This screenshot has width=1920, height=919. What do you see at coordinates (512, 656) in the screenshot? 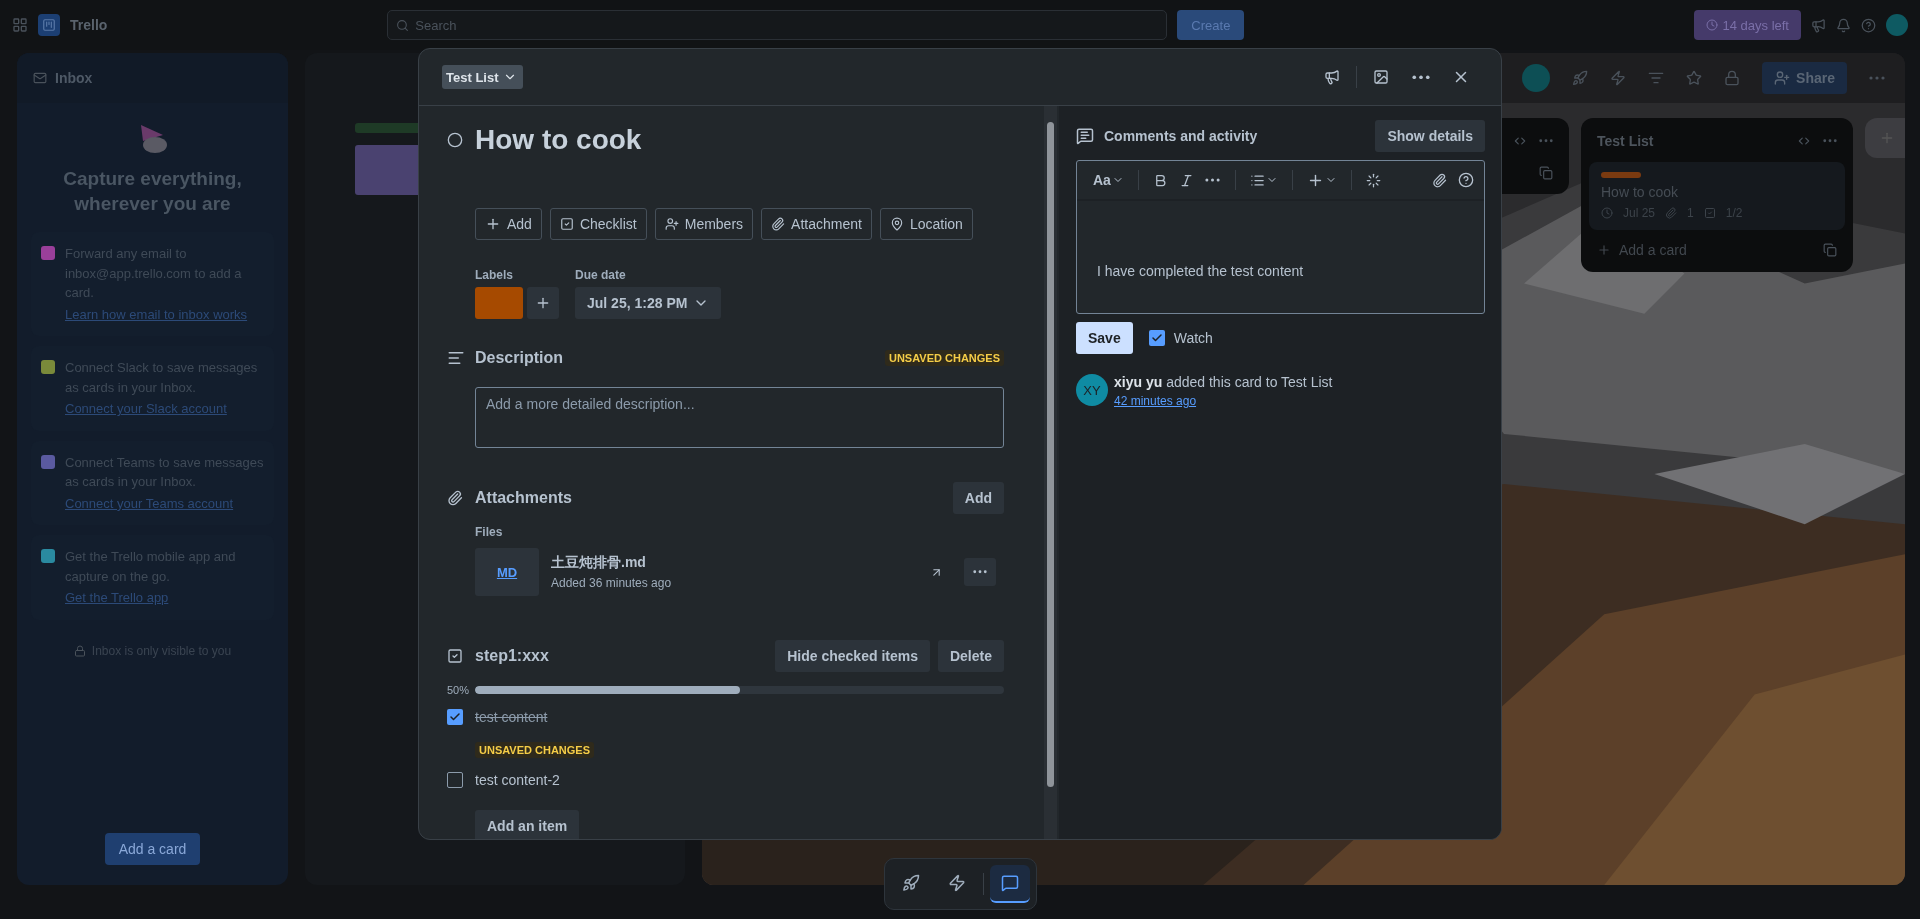
I see `checklist-title: step1:xxx` at bounding box center [512, 656].